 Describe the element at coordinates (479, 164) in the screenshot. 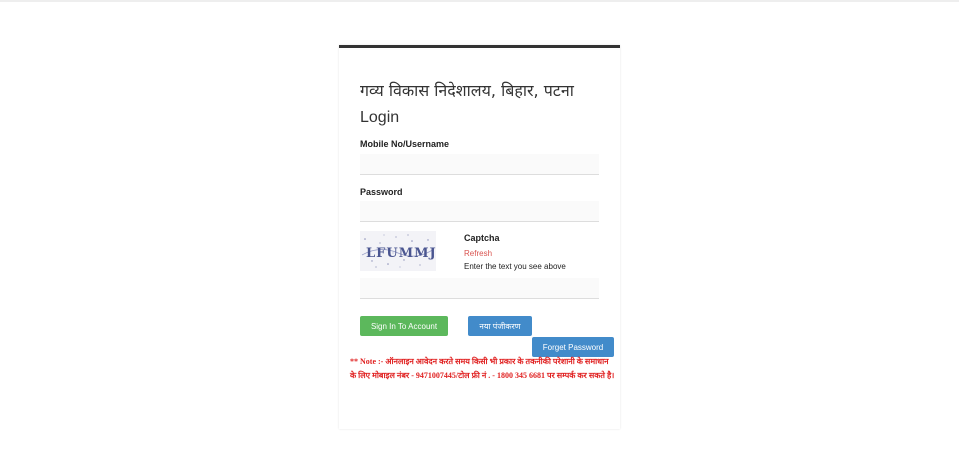

I see `username-input` at that location.